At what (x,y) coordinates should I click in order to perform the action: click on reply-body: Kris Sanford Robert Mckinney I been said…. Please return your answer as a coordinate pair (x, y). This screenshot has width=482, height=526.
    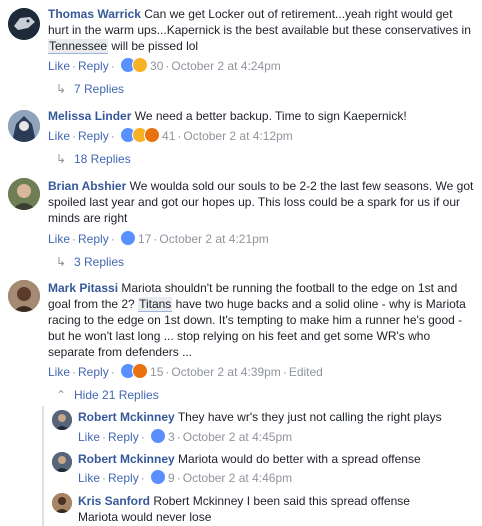
    Looking at the image, I should click on (248, 509).